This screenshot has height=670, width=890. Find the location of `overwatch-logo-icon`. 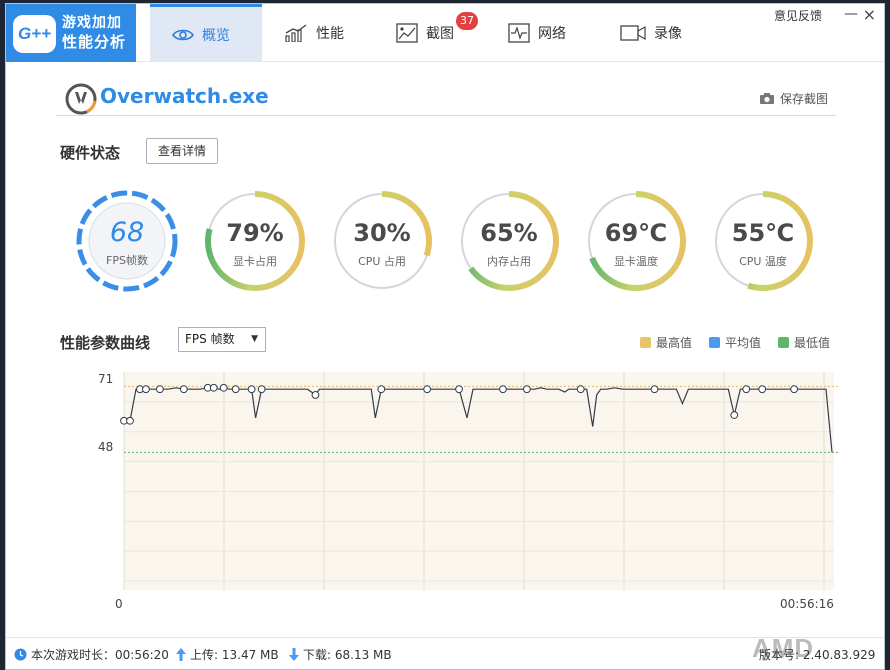

overwatch-logo-icon is located at coordinates (81, 99).